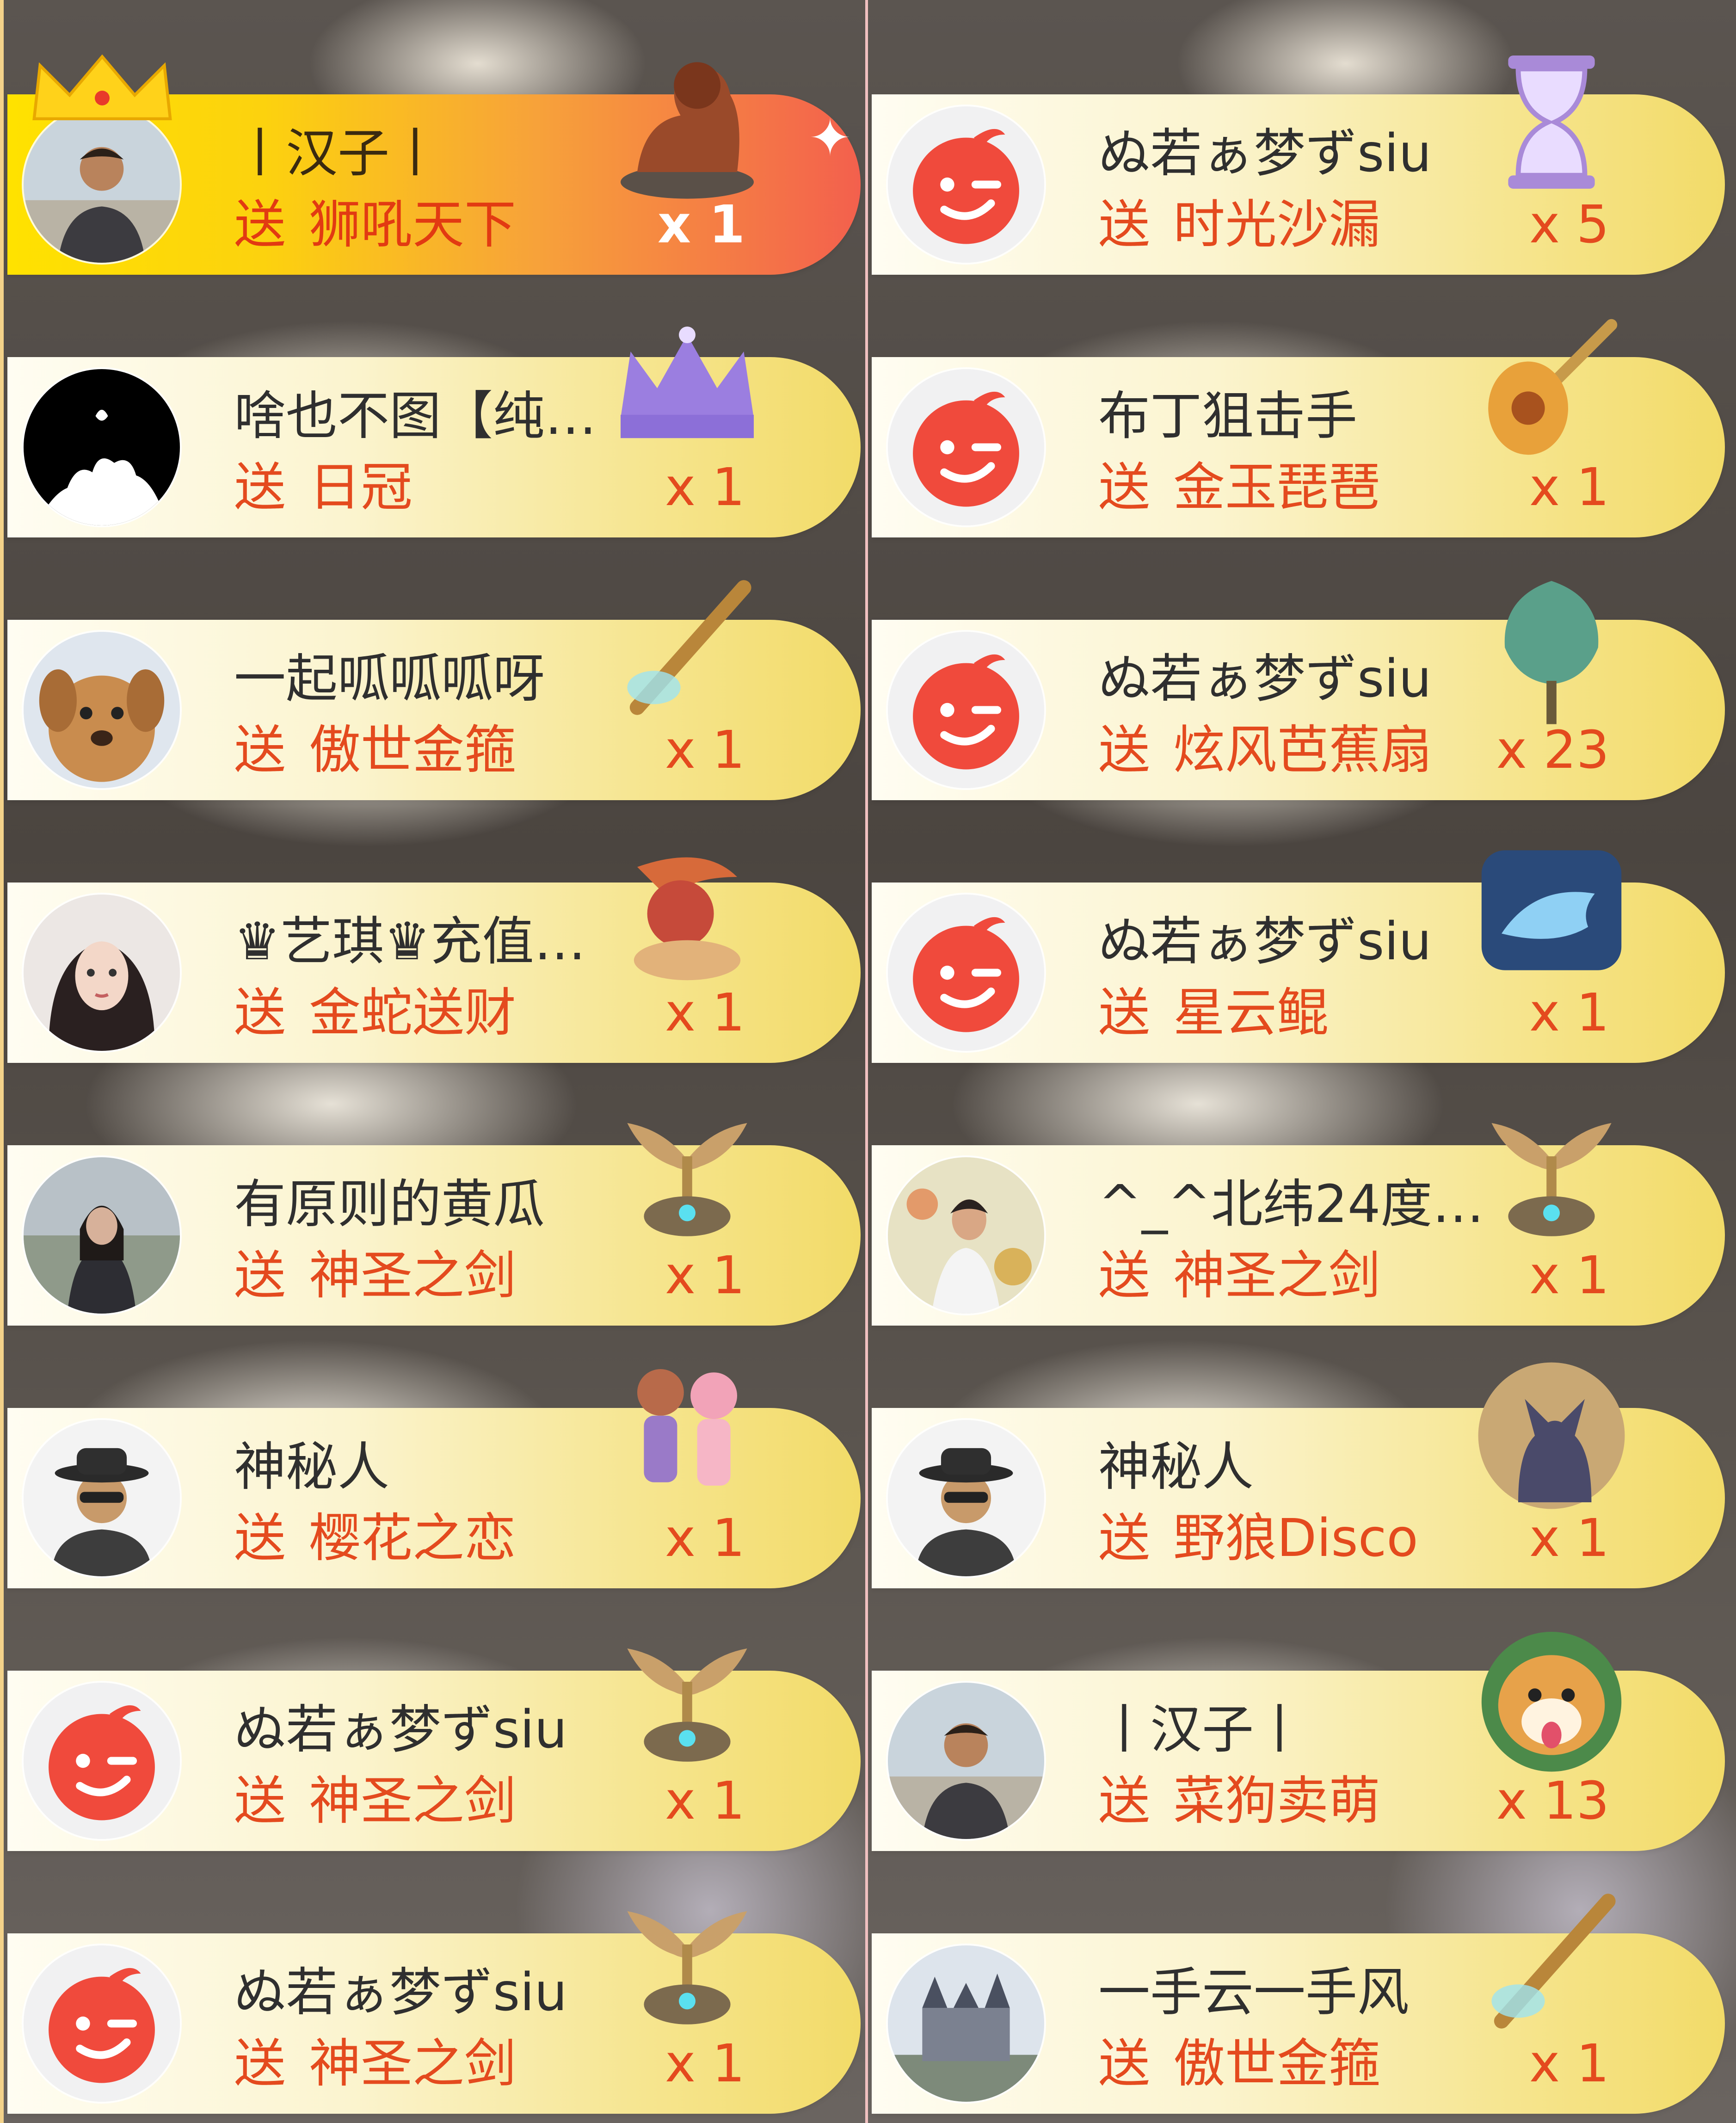 The height and width of the screenshot is (2123, 1736). I want to click on woman-photo-avatar, so click(102, 1235).